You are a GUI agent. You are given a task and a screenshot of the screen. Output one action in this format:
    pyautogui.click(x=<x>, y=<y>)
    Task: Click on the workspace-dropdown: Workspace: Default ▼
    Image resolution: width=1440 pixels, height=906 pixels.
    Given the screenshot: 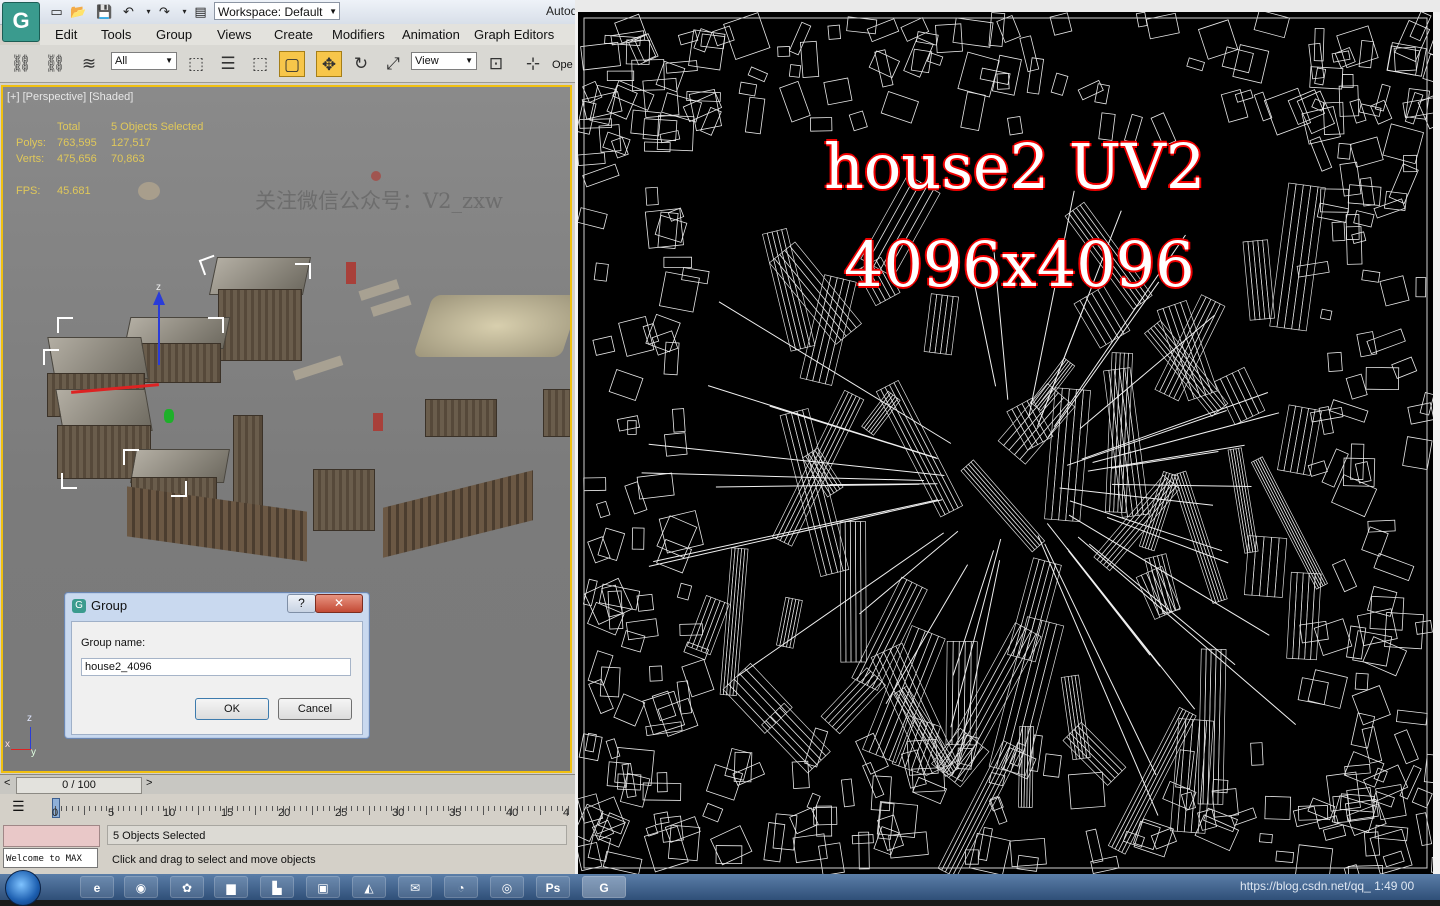 What is the action you would take?
    pyautogui.click(x=277, y=11)
    